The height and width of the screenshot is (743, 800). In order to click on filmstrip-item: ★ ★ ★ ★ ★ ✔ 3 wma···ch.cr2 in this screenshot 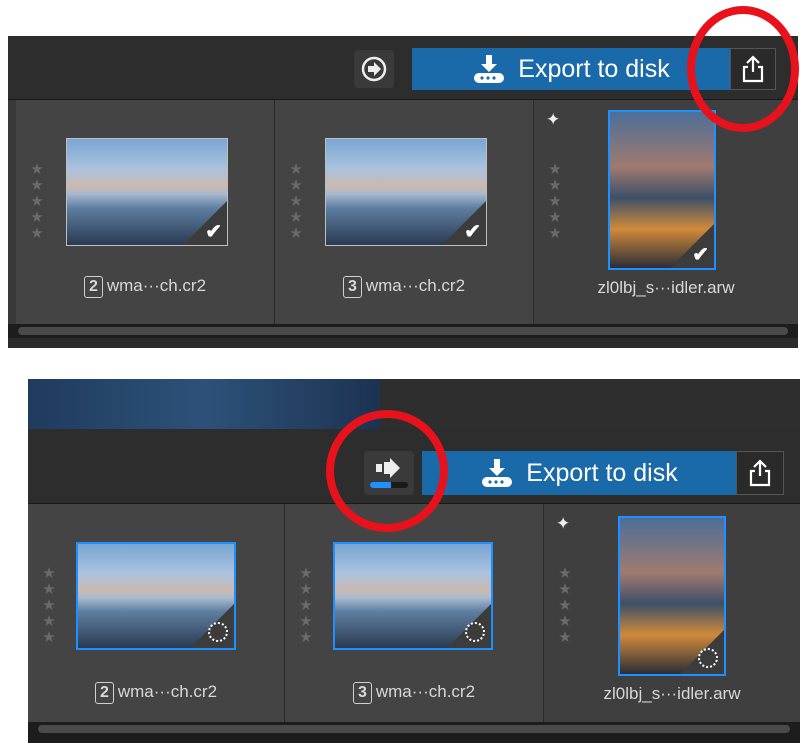, I will do `click(404, 212)`.